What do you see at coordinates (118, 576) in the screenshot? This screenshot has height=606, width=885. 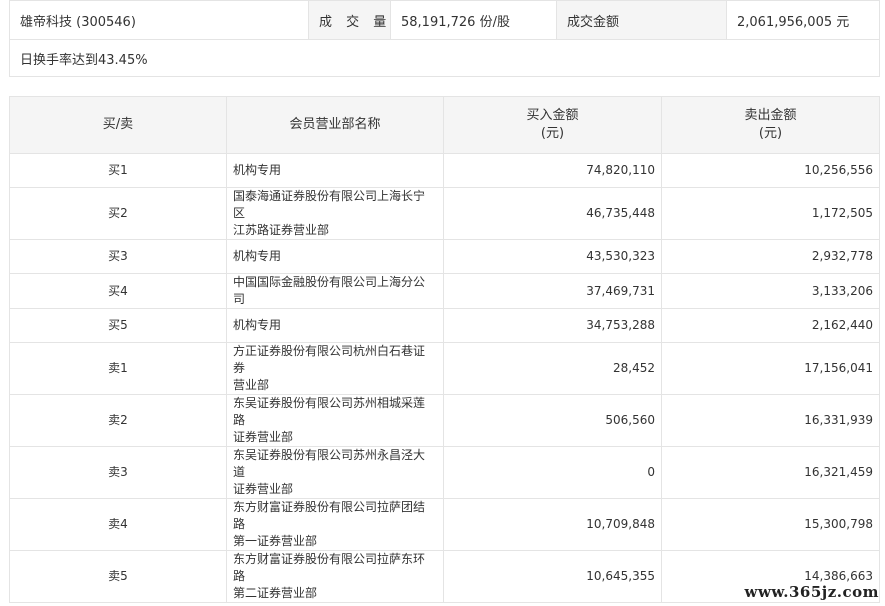 I see `row-side: 卖5` at bounding box center [118, 576].